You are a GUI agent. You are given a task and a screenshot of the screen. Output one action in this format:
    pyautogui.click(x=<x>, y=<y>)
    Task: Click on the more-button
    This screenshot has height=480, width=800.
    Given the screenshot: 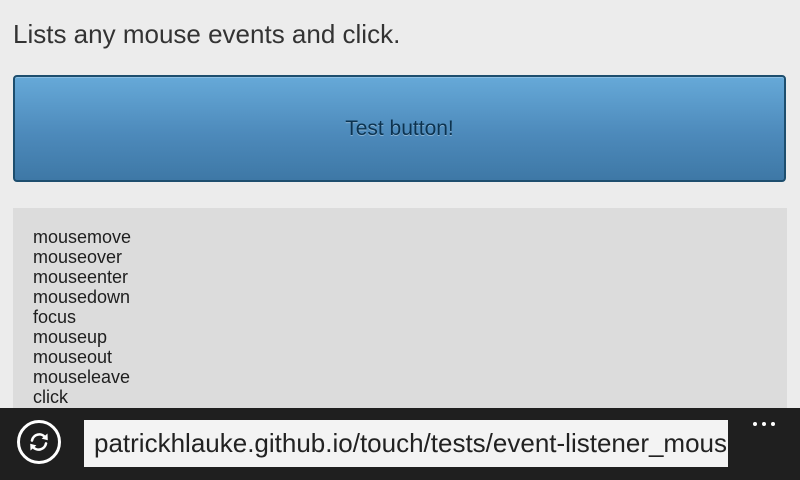 What is the action you would take?
    pyautogui.click(x=764, y=424)
    